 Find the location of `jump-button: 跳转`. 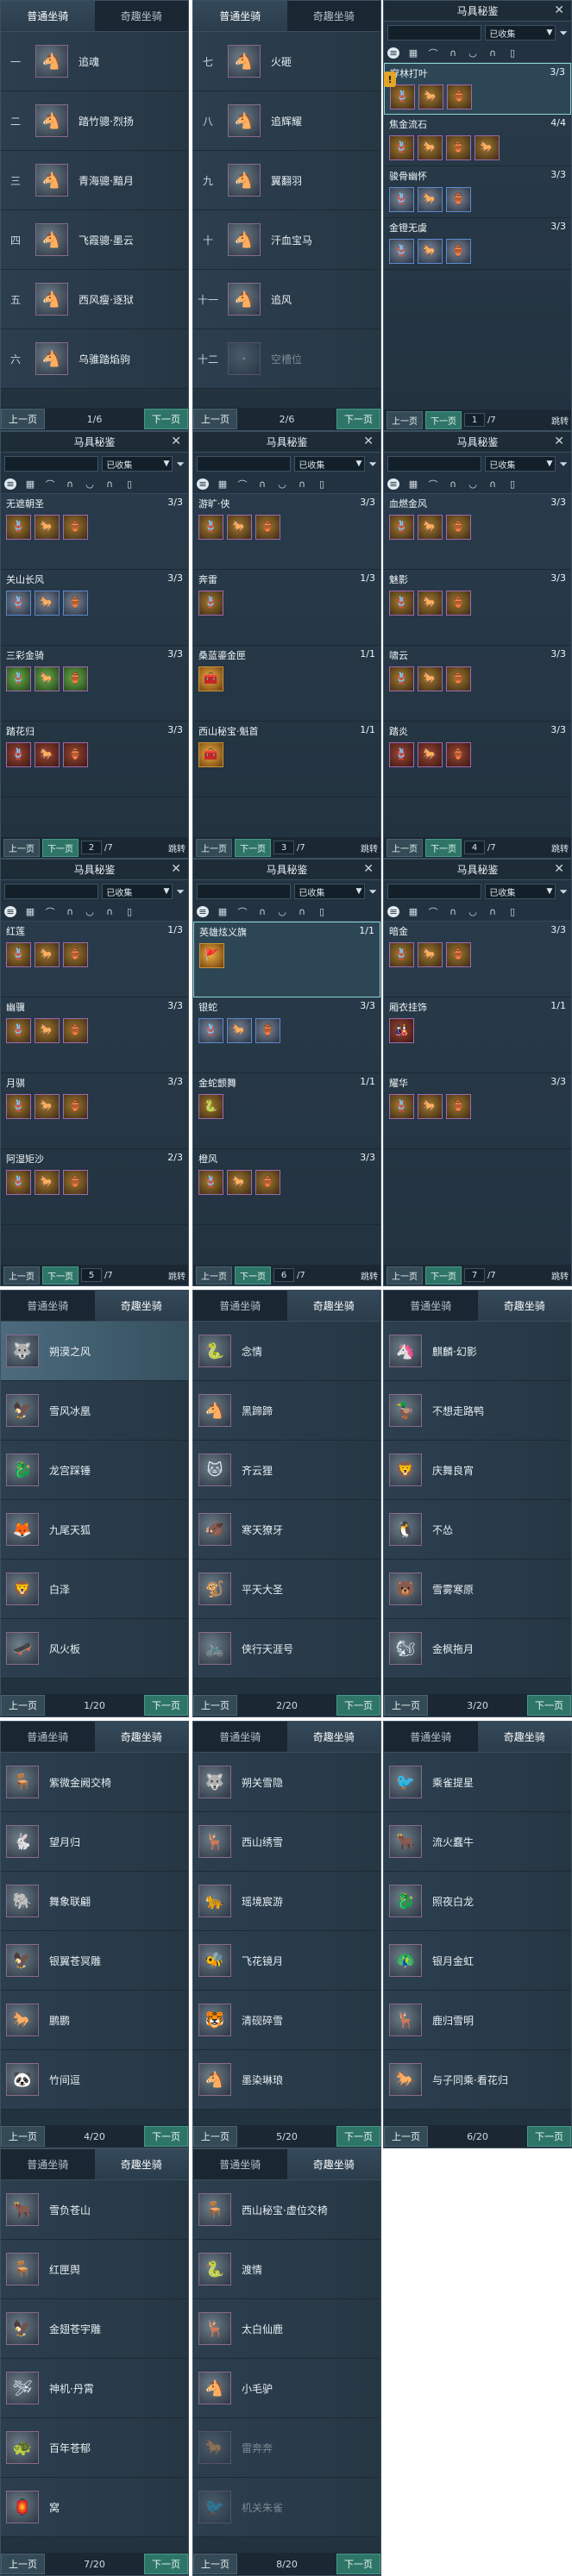

jump-button: 跳转 is located at coordinates (560, 1275).